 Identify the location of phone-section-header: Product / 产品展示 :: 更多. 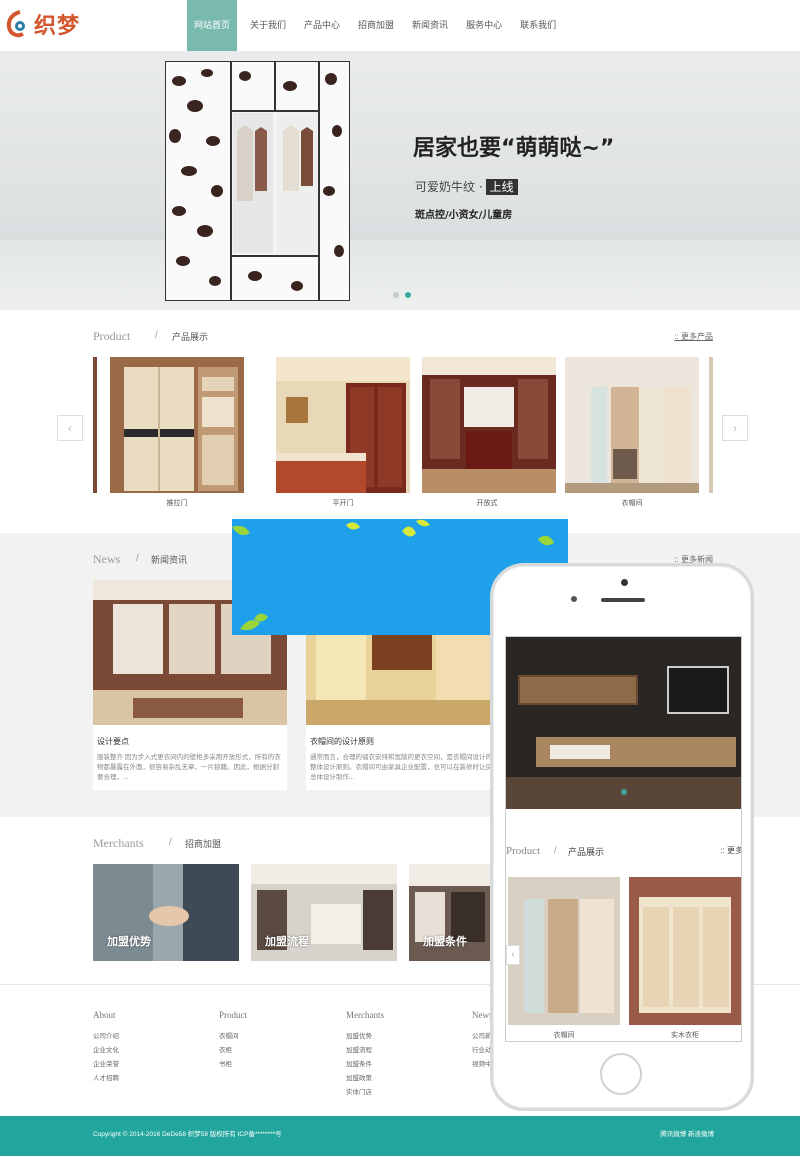
(624, 852).